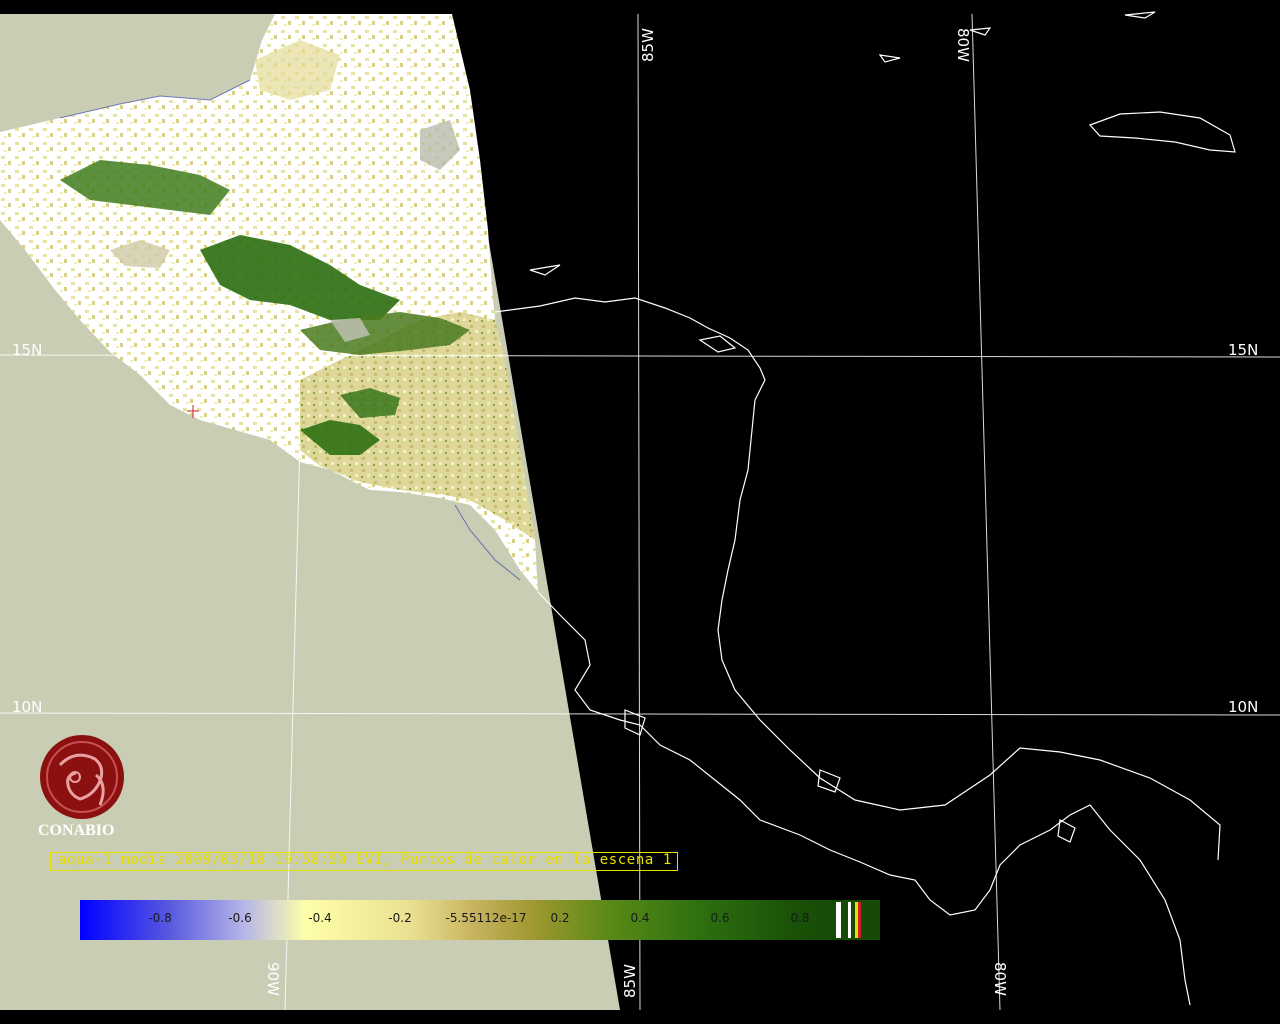 Image resolution: width=1280 pixels, height=1024 pixels. What do you see at coordinates (27, 350) in the screenshot?
I see `lat-label-15n-left: 15N` at bounding box center [27, 350].